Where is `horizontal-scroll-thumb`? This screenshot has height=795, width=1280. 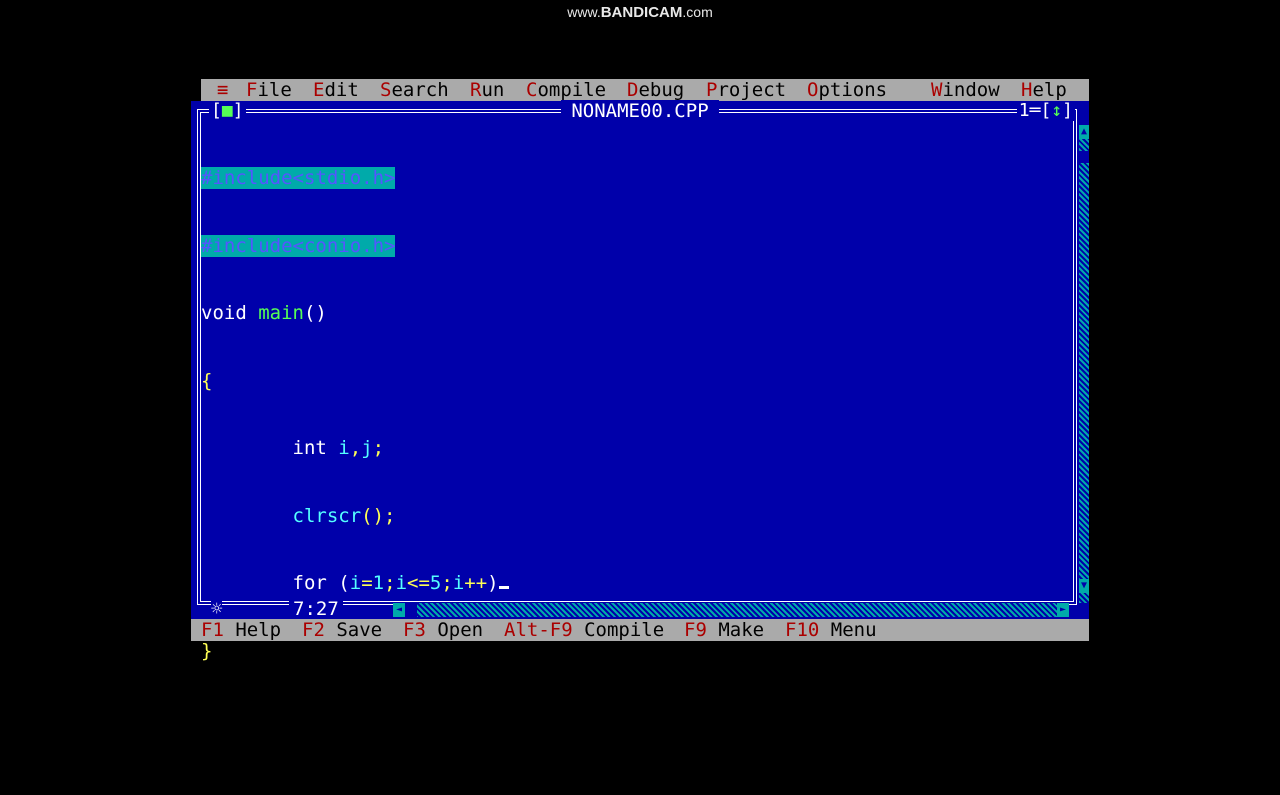 horizontal-scroll-thumb is located at coordinates (411, 610).